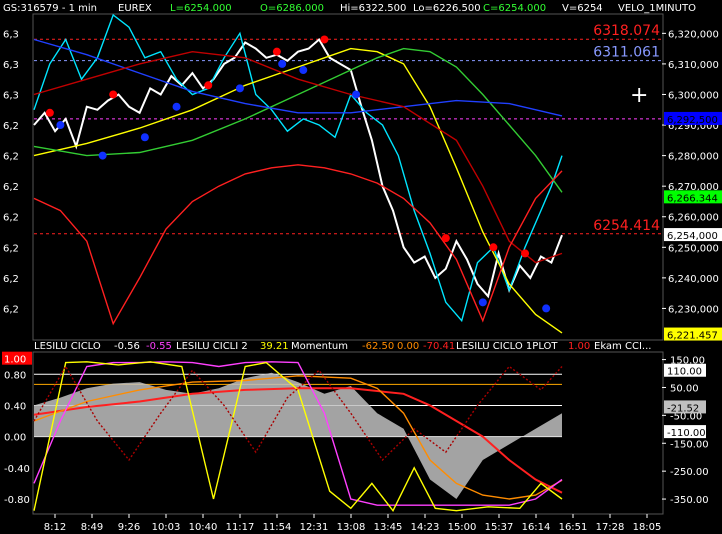  I want to click on price-box-label-0: 6,292,500, so click(692, 120).